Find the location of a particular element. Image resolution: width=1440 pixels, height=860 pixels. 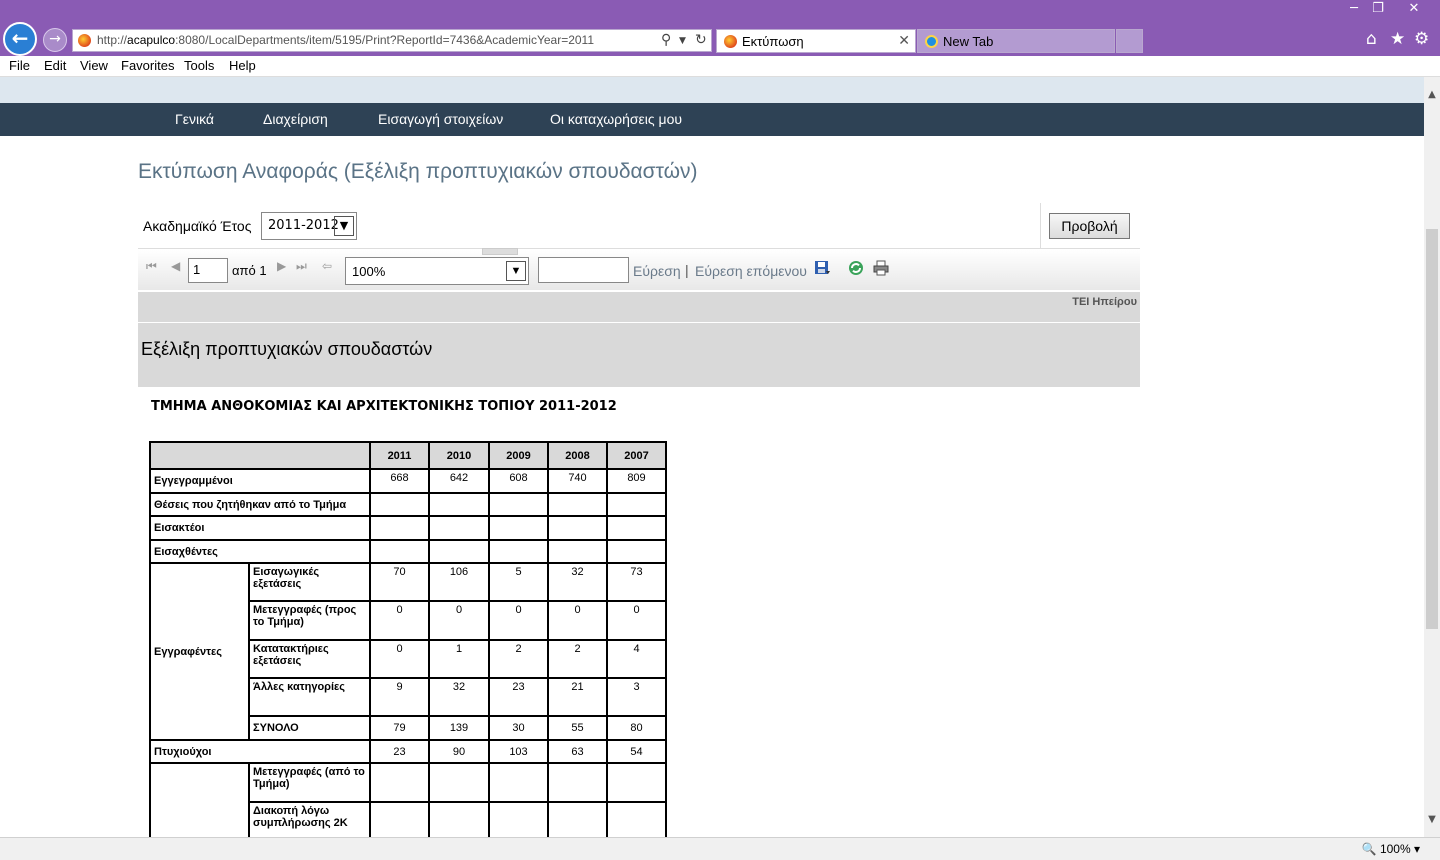

restore-icon: ❐ is located at coordinates (1378, 8).